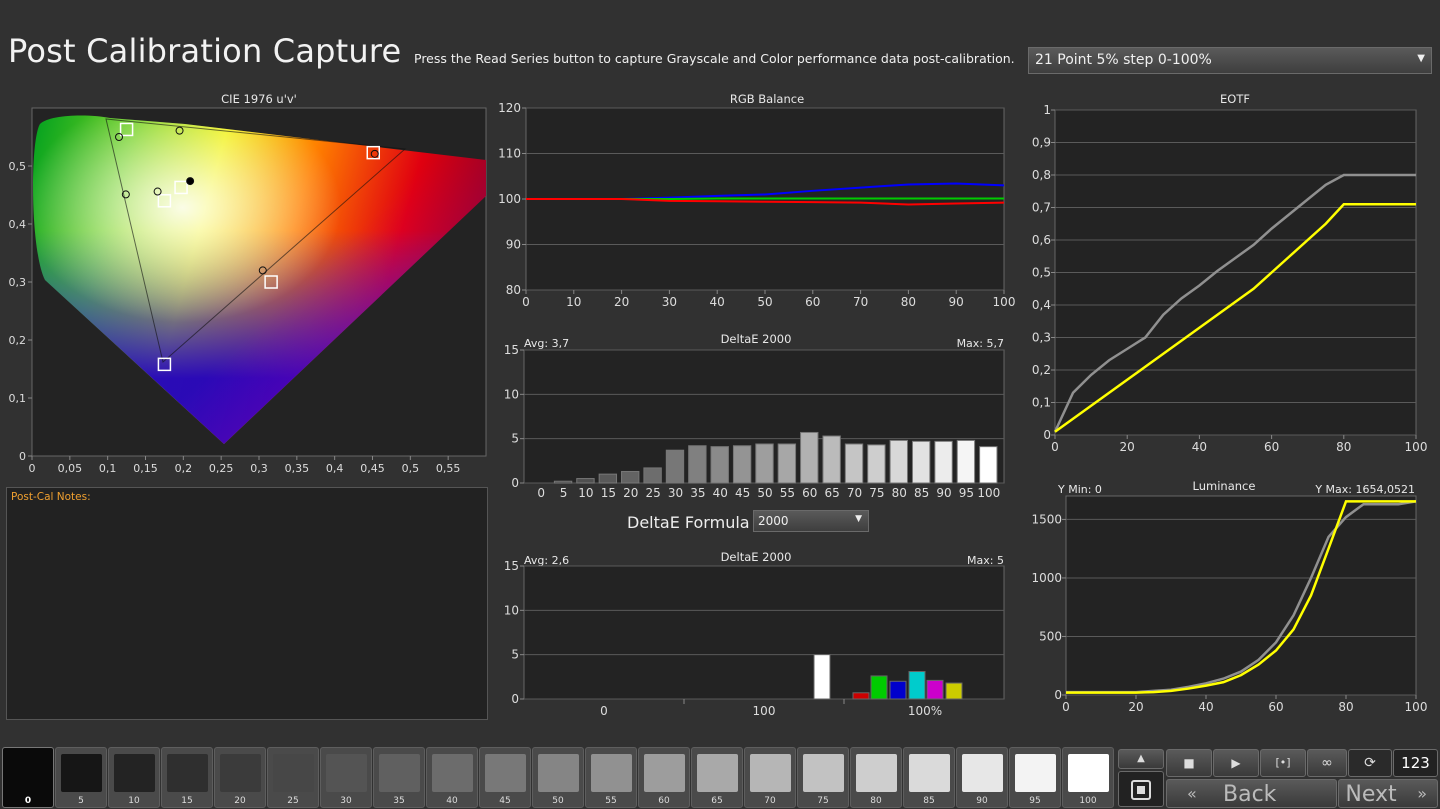 The image size is (1440, 809). What do you see at coordinates (985, 560) in the screenshot?
I see `deltae-color-max: Max: 5` at bounding box center [985, 560].